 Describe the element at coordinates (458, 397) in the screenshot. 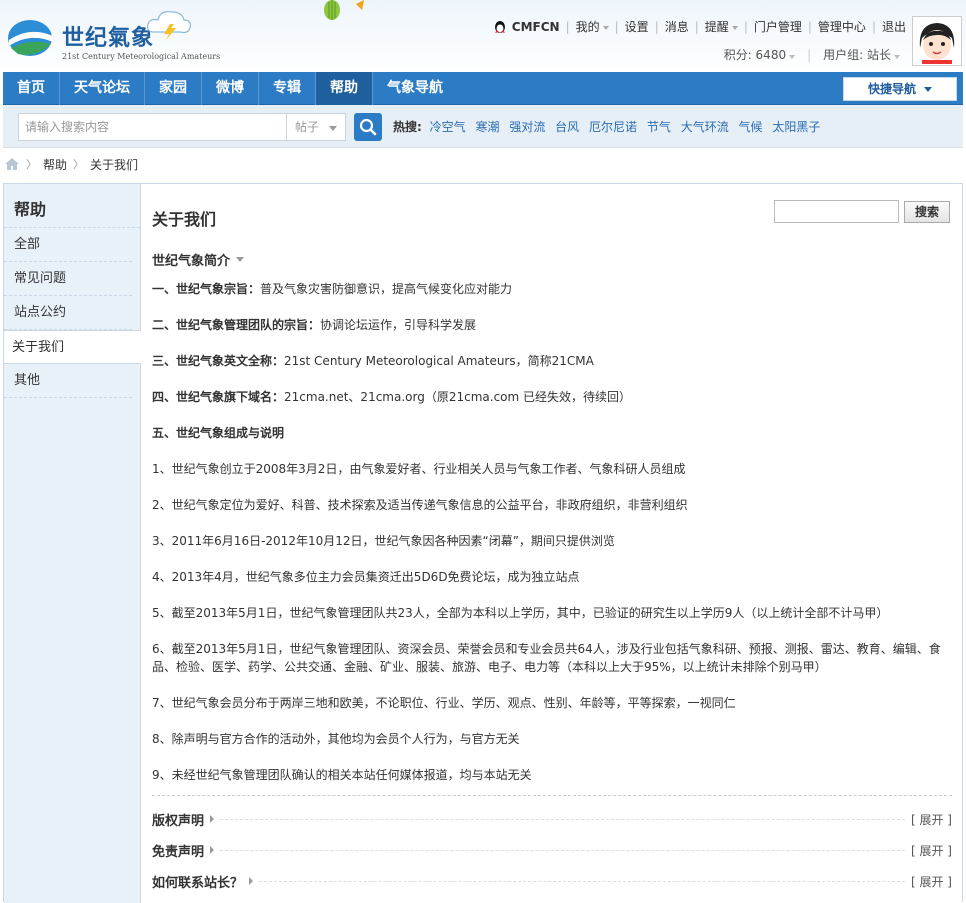

I see `section-text: 21cma.net、21cma.org（原21cma.com 已经失效，待续回）` at that location.